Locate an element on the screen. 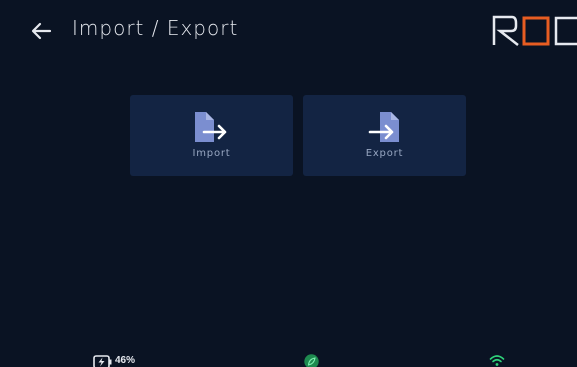 The image size is (577, 367). wifi-icon is located at coordinates (497, 360).